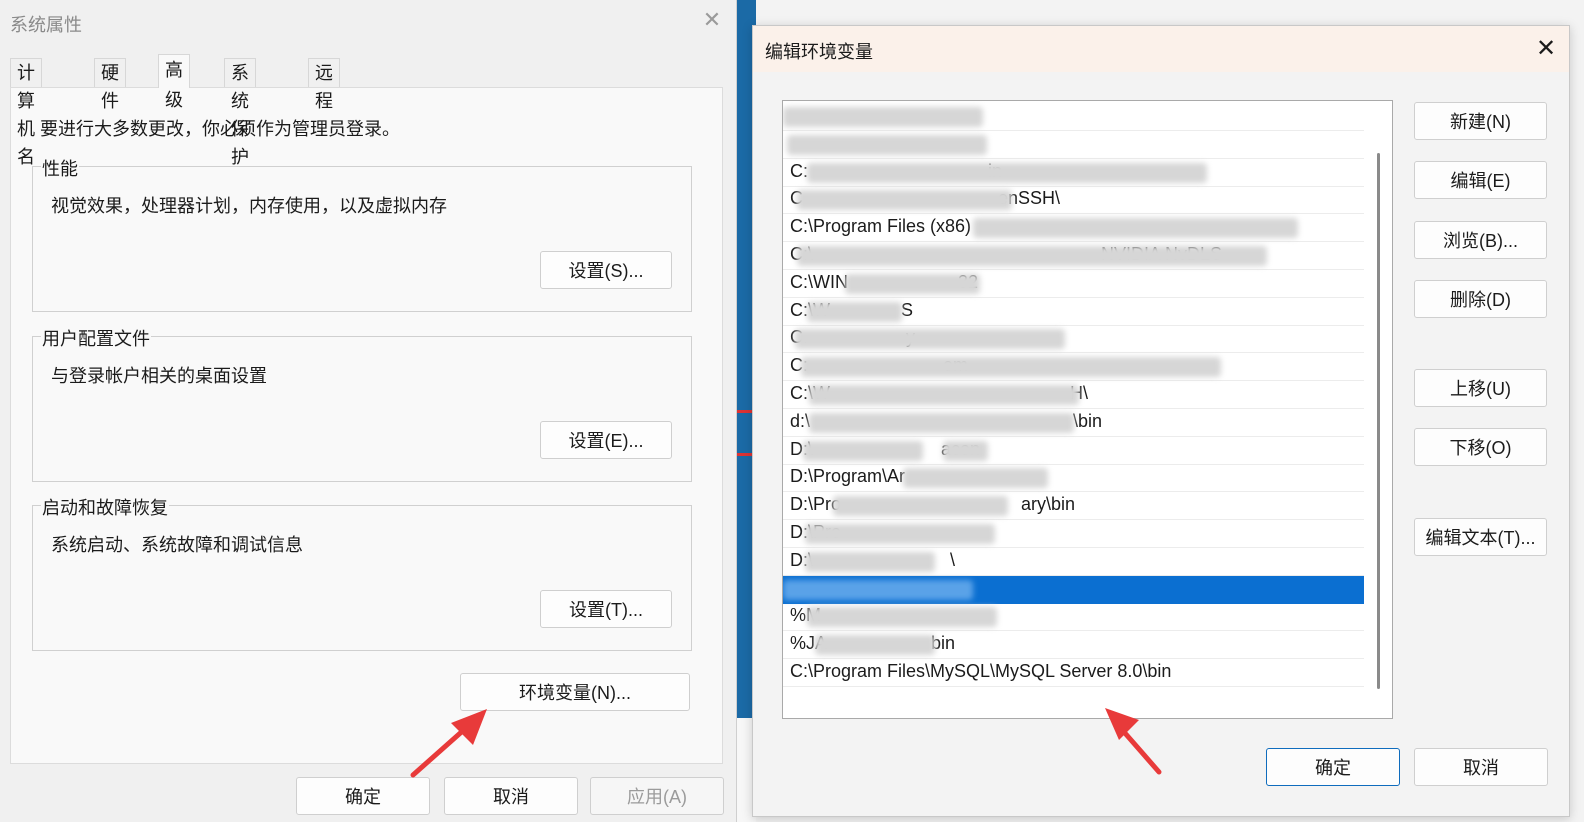  I want to click on tab-computer-name: 计算机名, so click(26, 112).